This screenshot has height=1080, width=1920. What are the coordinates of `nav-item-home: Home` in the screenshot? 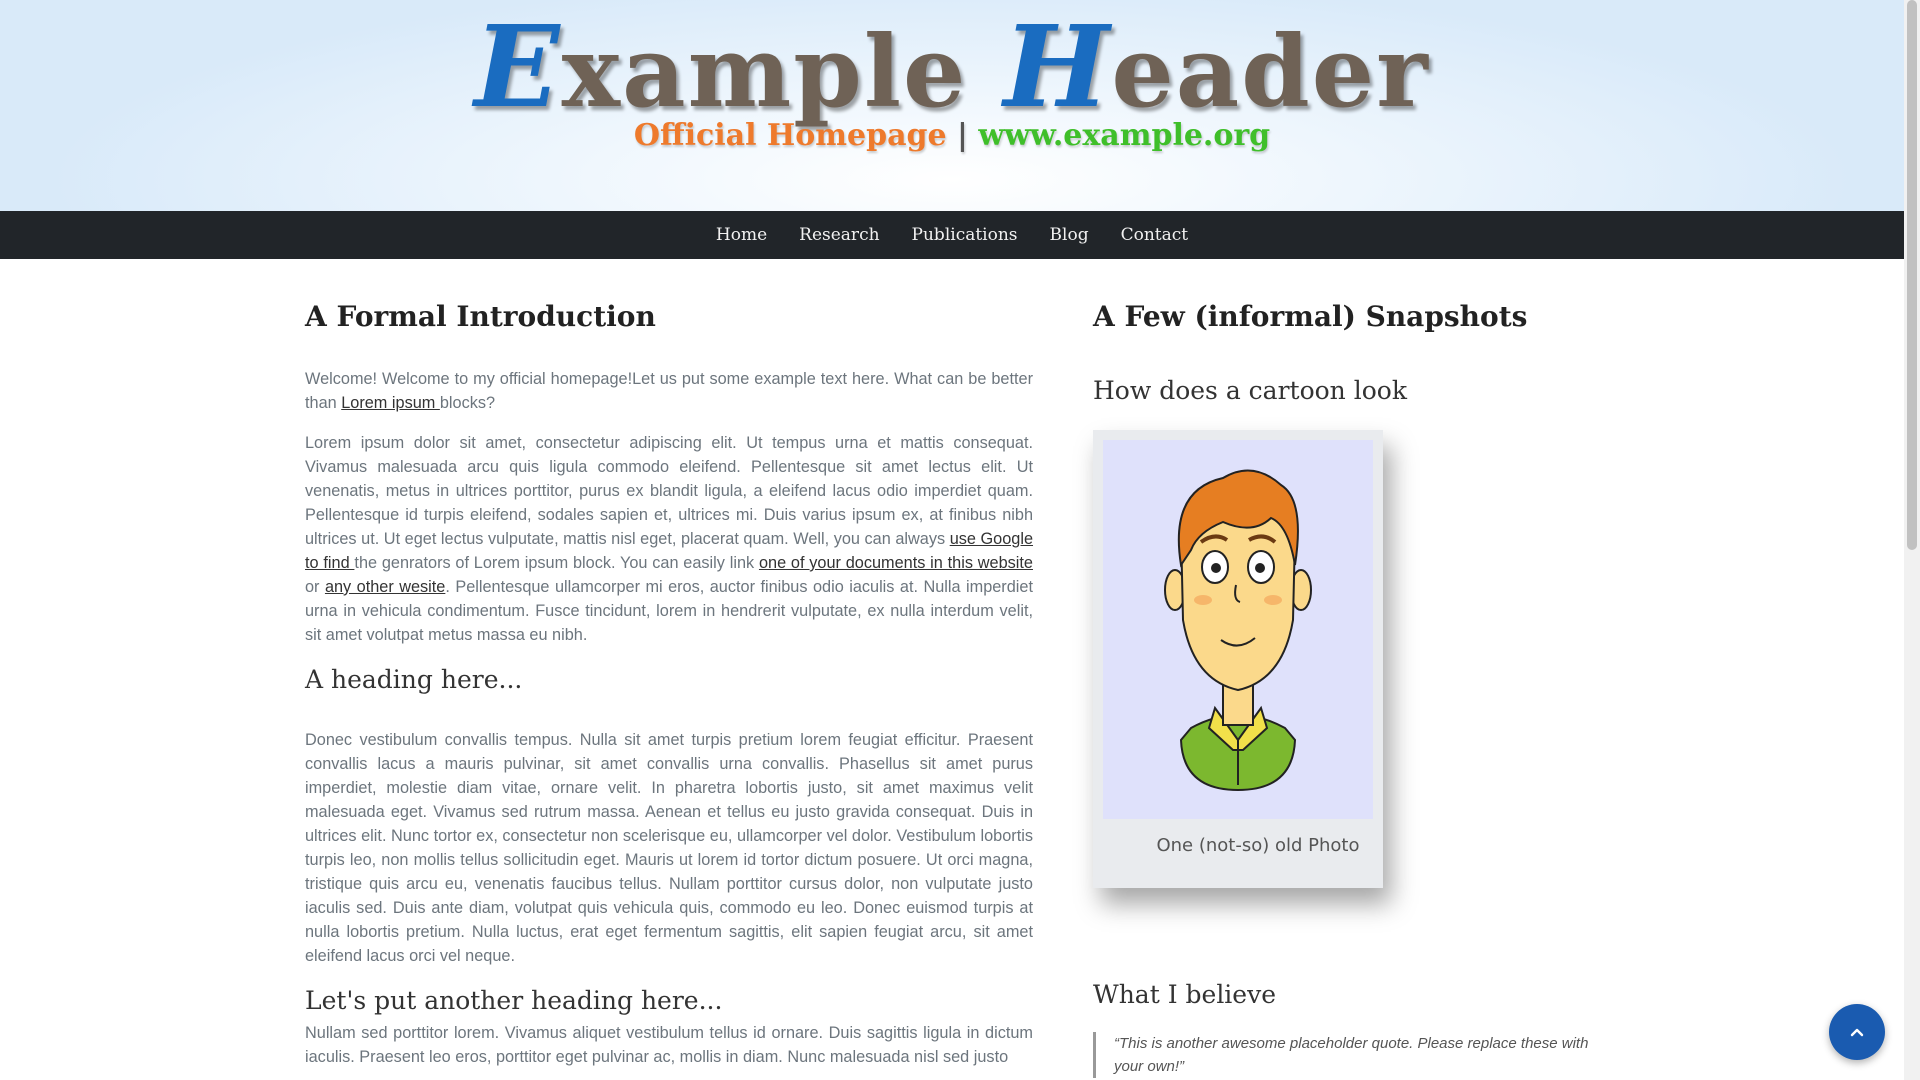 It's located at (741, 235).